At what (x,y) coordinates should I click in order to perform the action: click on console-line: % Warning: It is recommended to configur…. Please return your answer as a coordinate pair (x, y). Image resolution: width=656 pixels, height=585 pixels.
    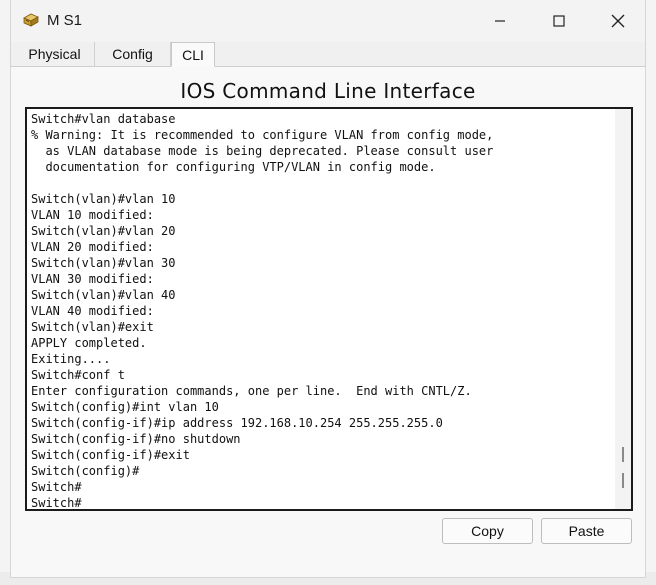
    Looking at the image, I should click on (262, 135).